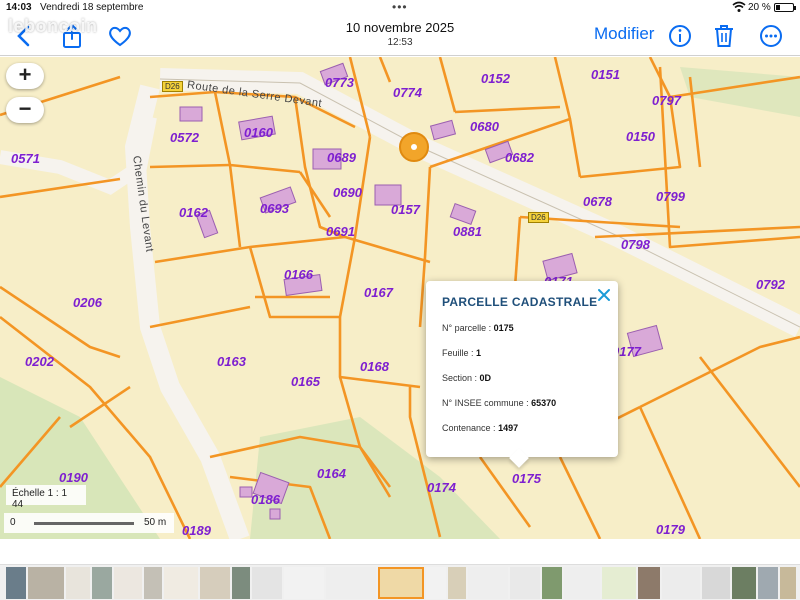 This screenshot has height=600, width=800. I want to click on parcel-label: 0773, so click(339, 82).